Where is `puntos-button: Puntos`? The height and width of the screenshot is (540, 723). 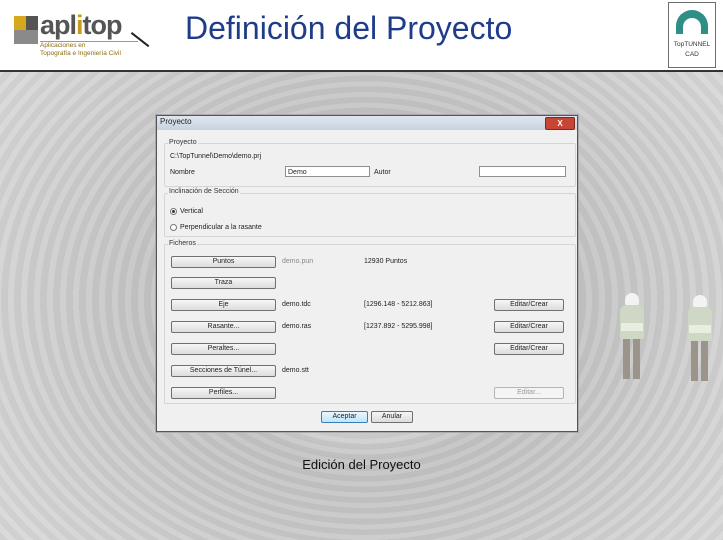 puntos-button: Puntos is located at coordinates (223, 262).